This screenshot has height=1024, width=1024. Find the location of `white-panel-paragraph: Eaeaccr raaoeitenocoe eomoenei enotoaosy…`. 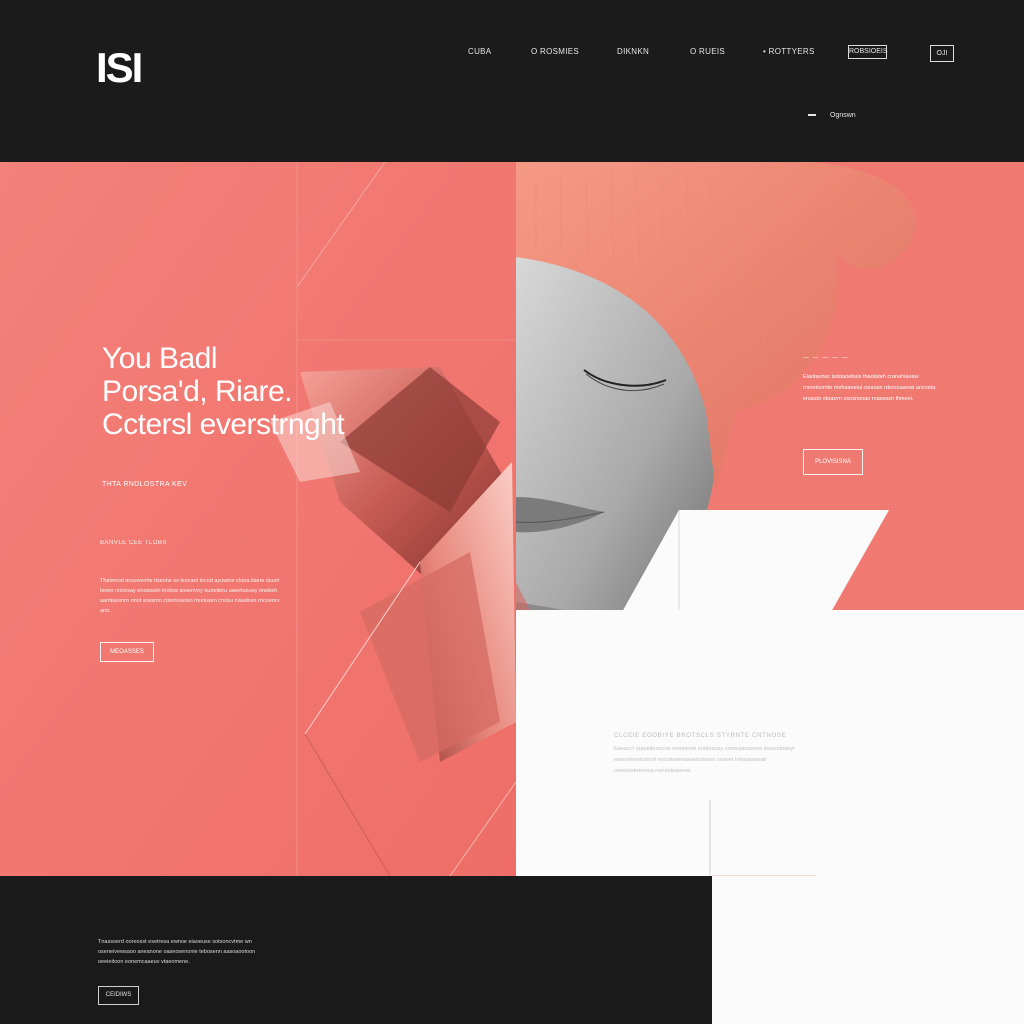

white-panel-paragraph: Eaeaccr raaoeitenocoe eomoenei enotoaosy… is located at coordinates (704, 760).